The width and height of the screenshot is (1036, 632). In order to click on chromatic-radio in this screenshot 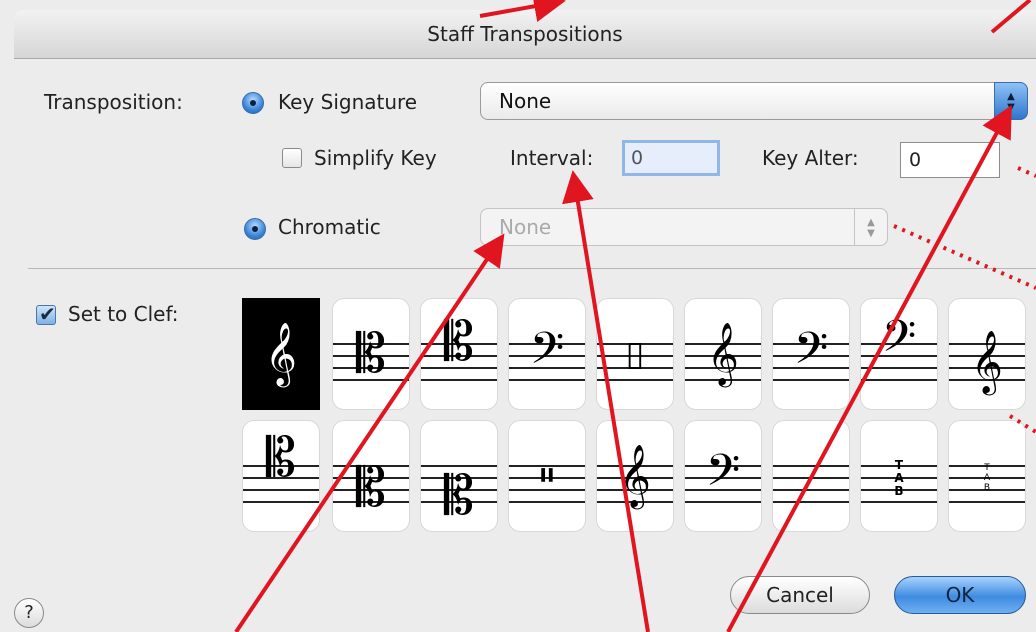, I will do `click(255, 229)`.